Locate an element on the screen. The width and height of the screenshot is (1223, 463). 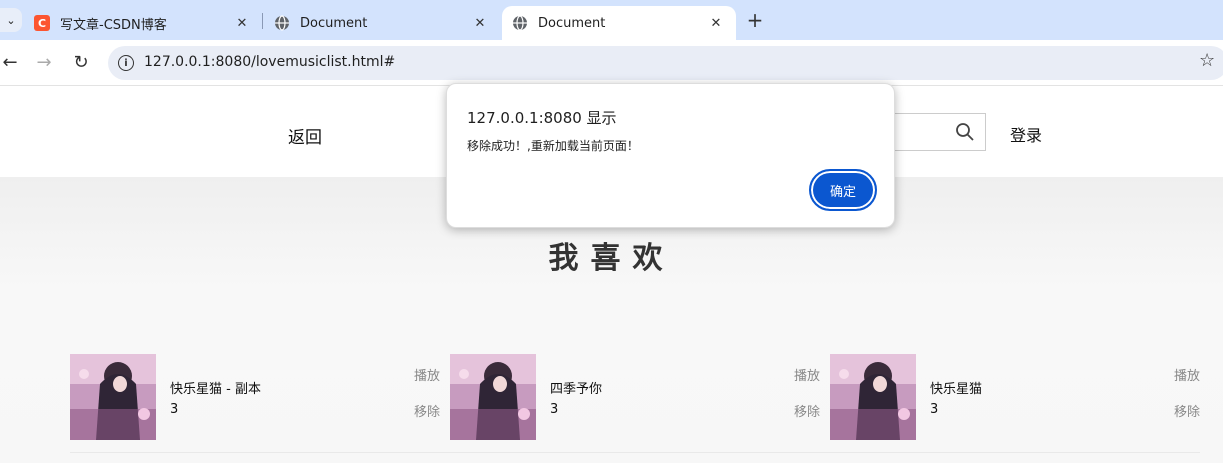
tab-document-active: Document ✕ is located at coordinates (619, 23).